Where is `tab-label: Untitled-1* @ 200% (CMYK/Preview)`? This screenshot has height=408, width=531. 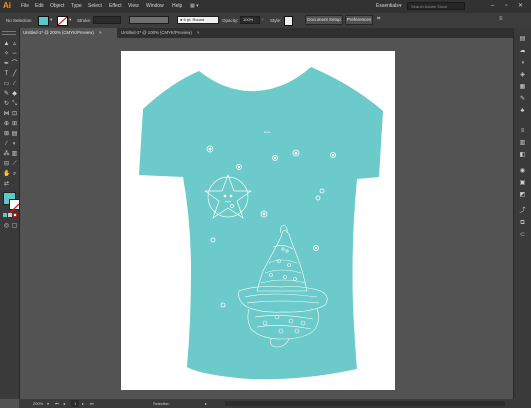
tab-label: Untitled-1* @ 200% (CMYK/Preview) is located at coordinates (58, 32).